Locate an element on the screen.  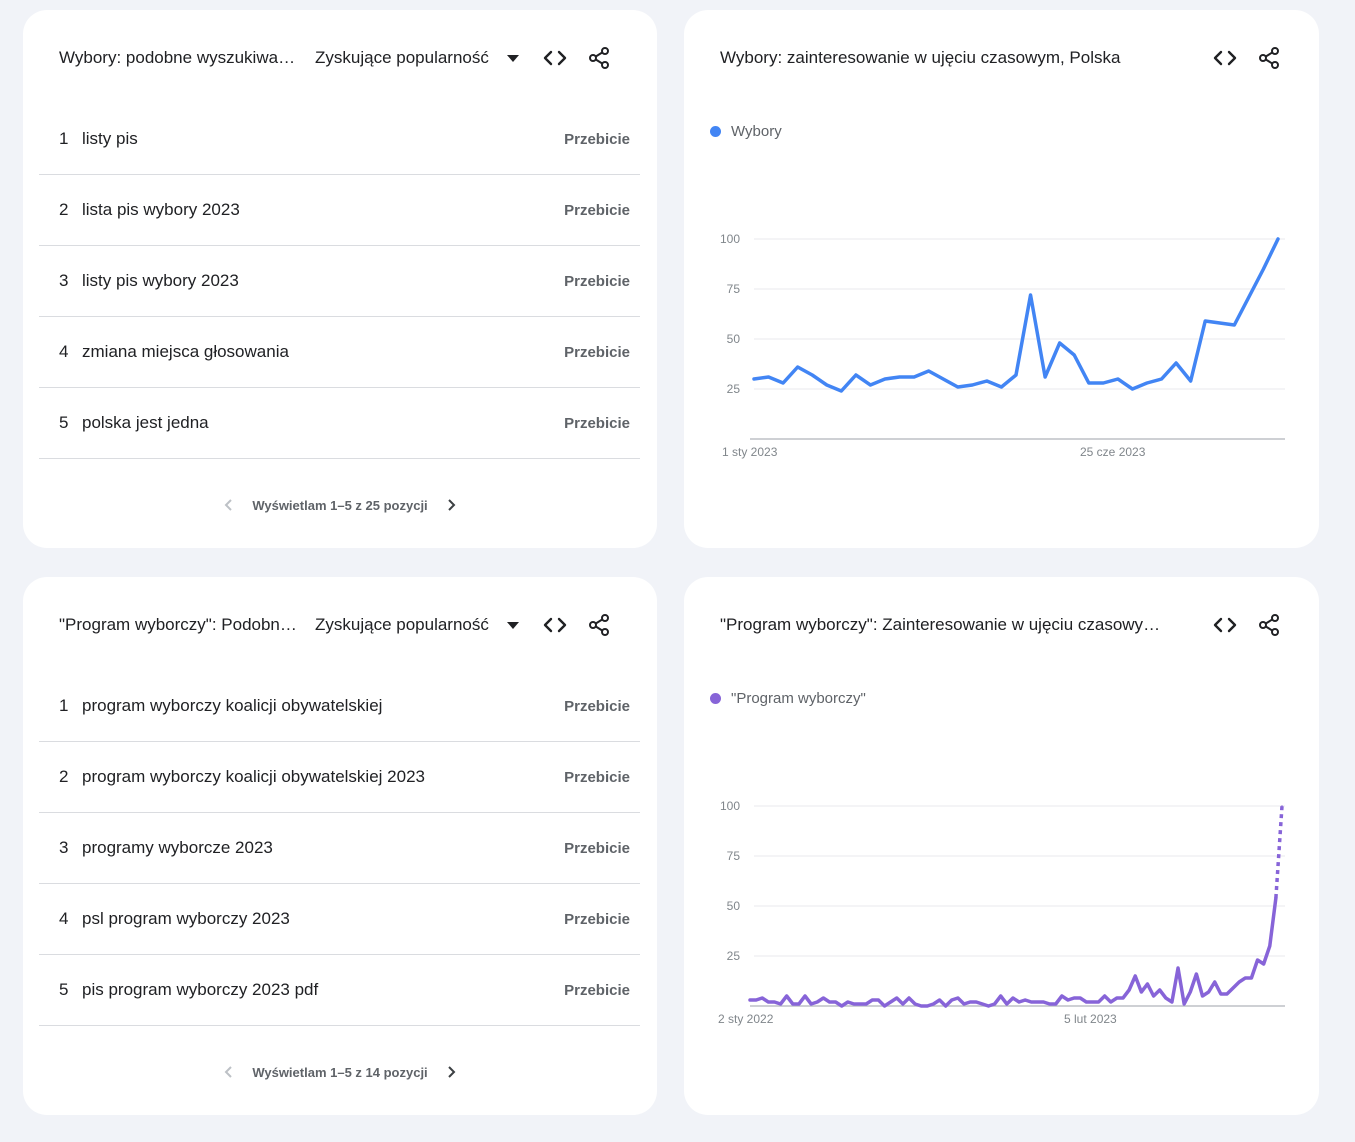
list-query: pis program wyborczy 2023 pdf is located at coordinates (200, 989).